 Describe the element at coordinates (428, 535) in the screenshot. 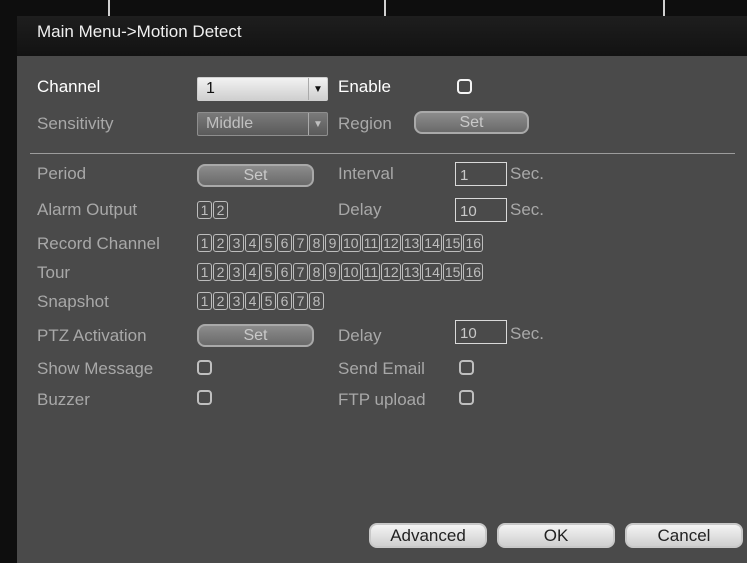

I see `advanced-button: Advanced` at that location.